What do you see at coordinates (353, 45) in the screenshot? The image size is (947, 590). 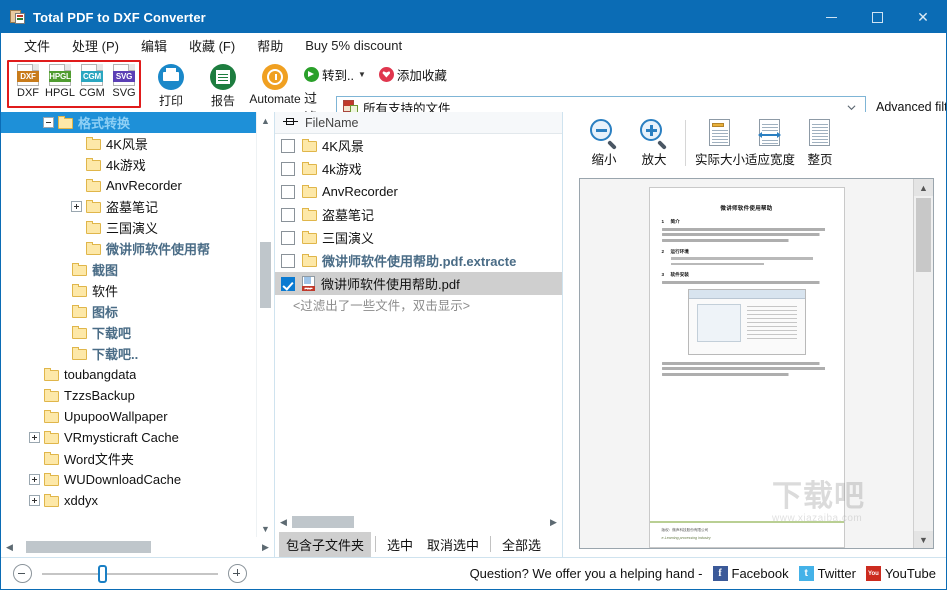 I see `menu-buy-discount: Buy 5% discount` at bounding box center [353, 45].